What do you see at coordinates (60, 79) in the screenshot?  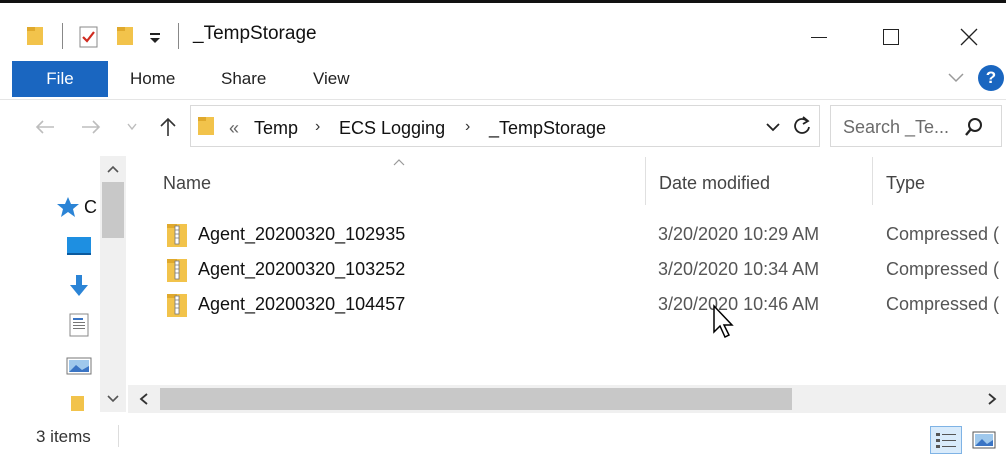 I see `tab-file: File` at bounding box center [60, 79].